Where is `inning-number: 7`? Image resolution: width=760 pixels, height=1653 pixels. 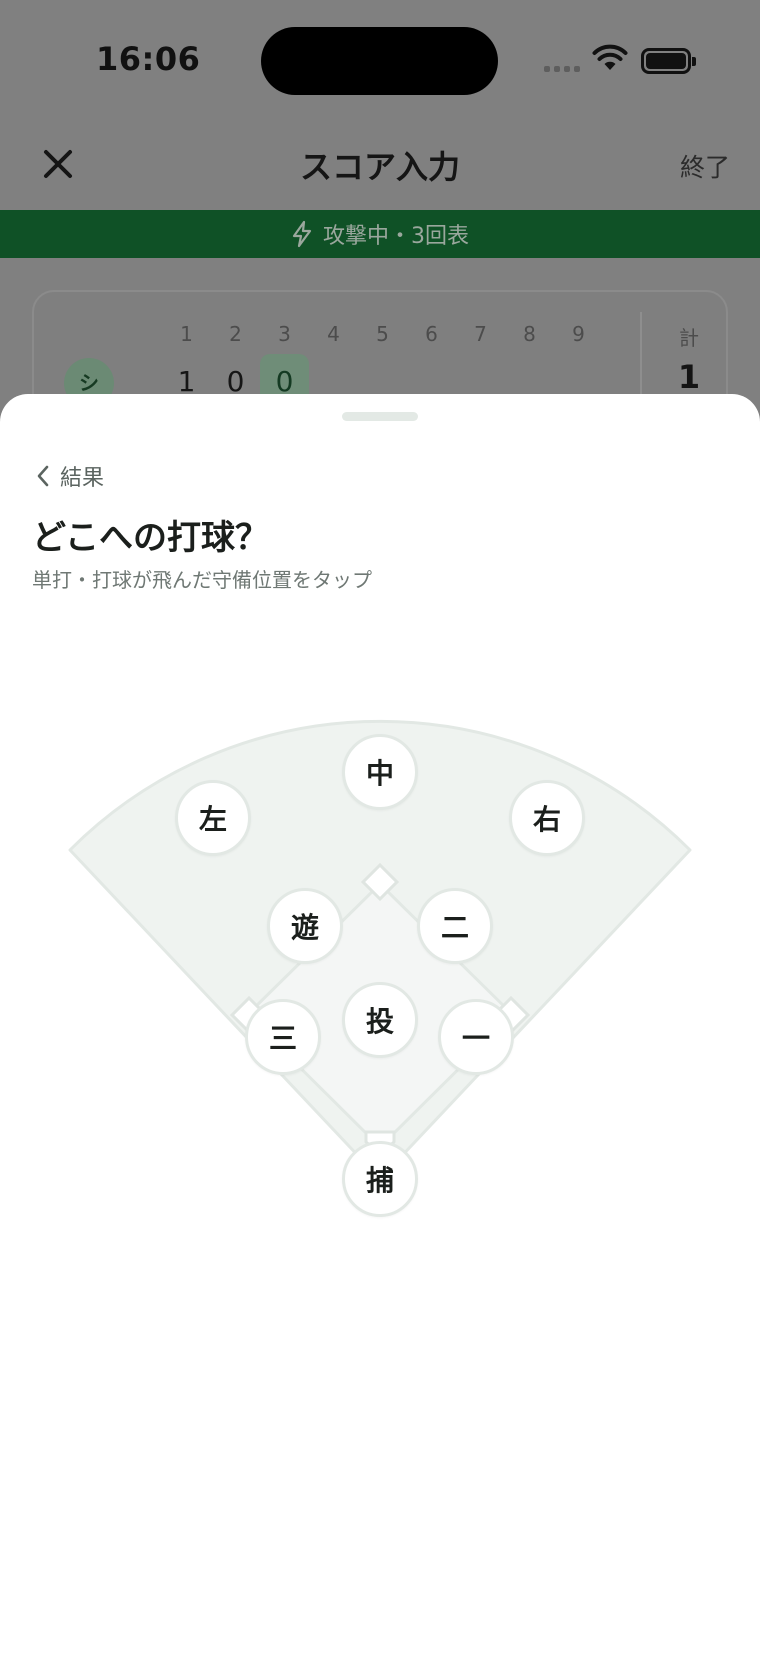 inning-number: 7 is located at coordinates (480, 334).